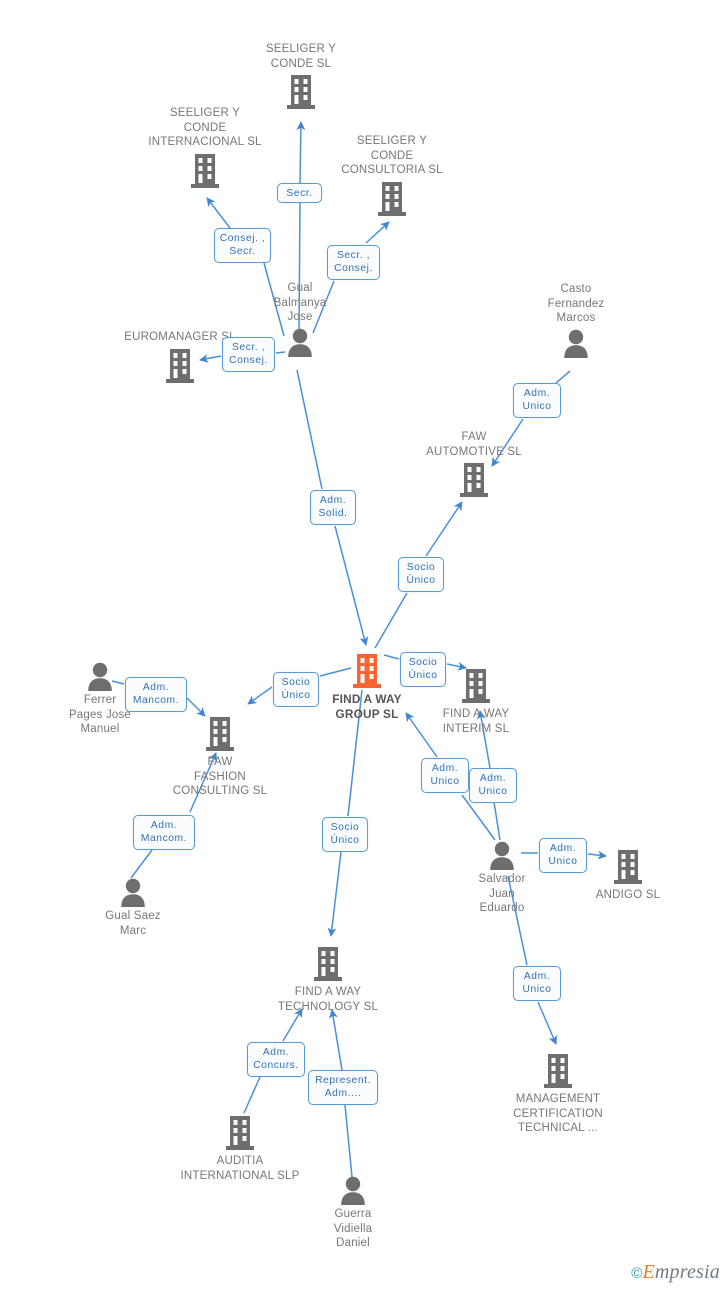  I want to click on edge-gualsaez-to-fashion-lower, so click(141, 864).